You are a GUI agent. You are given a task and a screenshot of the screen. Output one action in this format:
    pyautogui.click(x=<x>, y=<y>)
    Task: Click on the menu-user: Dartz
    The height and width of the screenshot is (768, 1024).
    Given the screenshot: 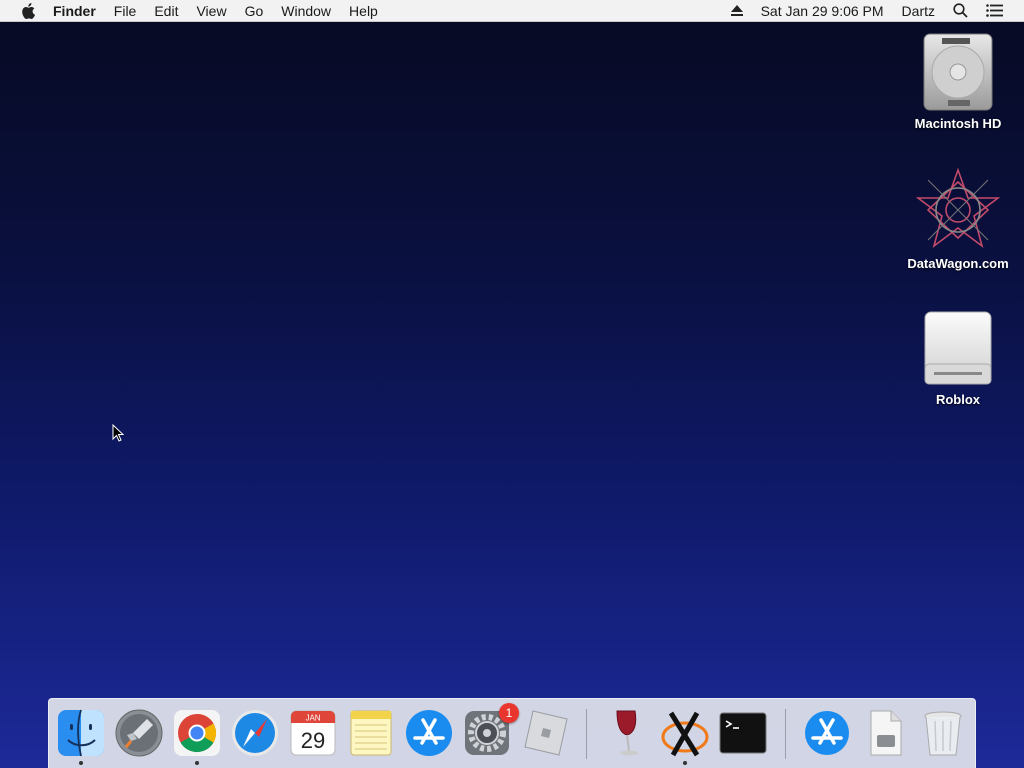 What is the action you would take?
    pyautogui.click(x=918, y=11)
    